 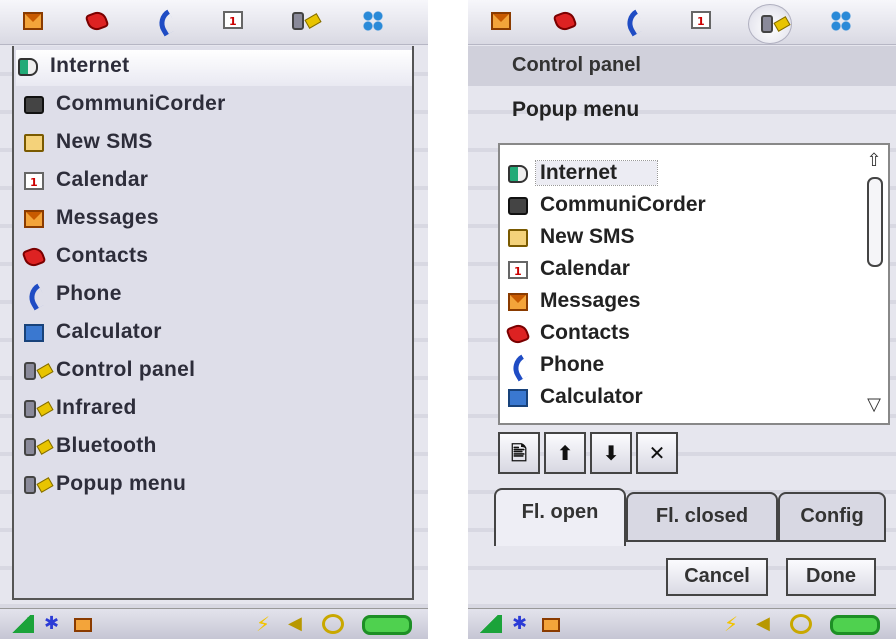 I want to click on menu-item-label: New SMS, so click(x=104, y=141).